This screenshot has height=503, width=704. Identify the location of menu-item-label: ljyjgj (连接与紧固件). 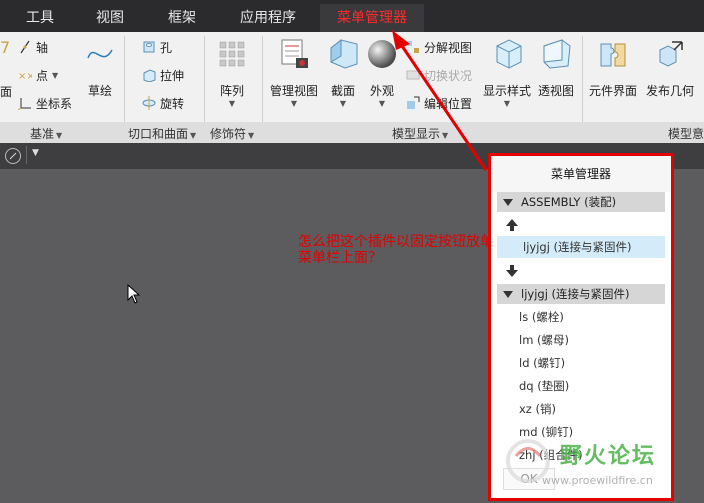
(577, 247).